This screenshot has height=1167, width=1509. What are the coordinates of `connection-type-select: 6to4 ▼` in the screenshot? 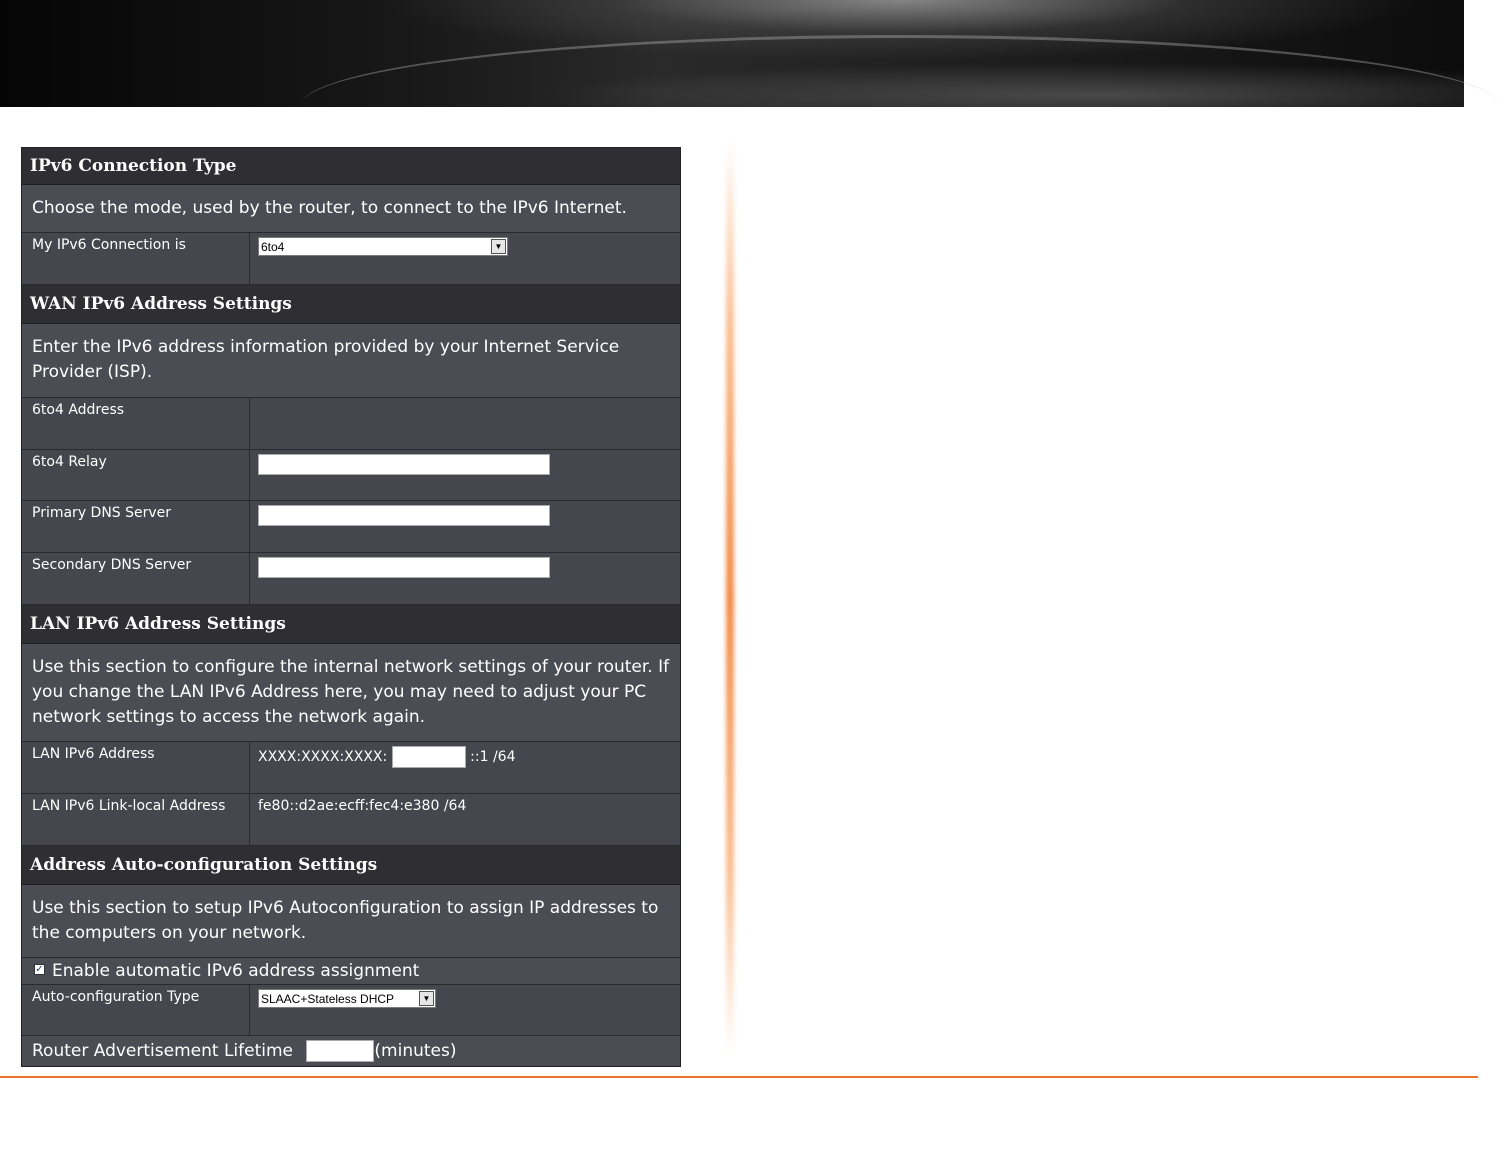 It's located at (383, 246).